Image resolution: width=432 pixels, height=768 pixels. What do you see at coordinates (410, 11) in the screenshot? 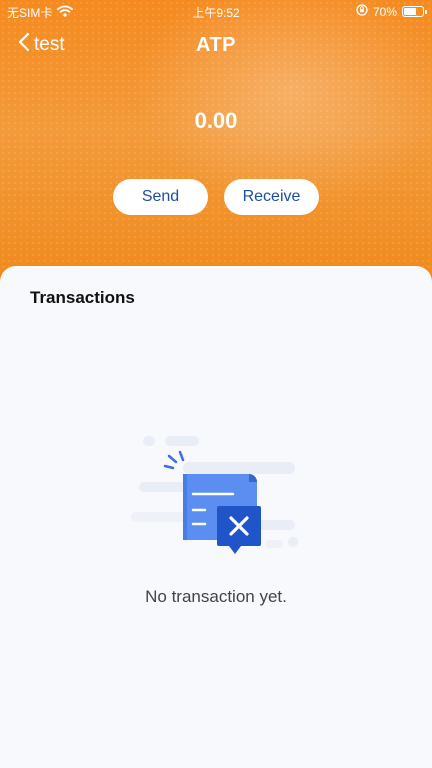
I see `battery-fill` at bounding box center [410, 11].